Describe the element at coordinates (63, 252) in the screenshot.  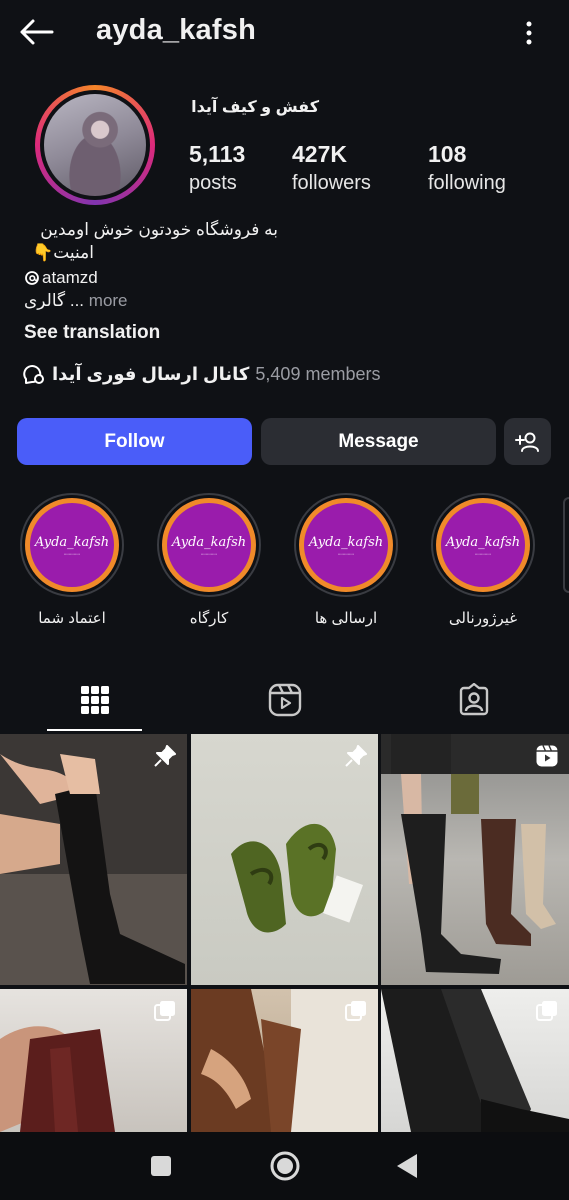
I see `bio-line: امنیت👇` at that location.